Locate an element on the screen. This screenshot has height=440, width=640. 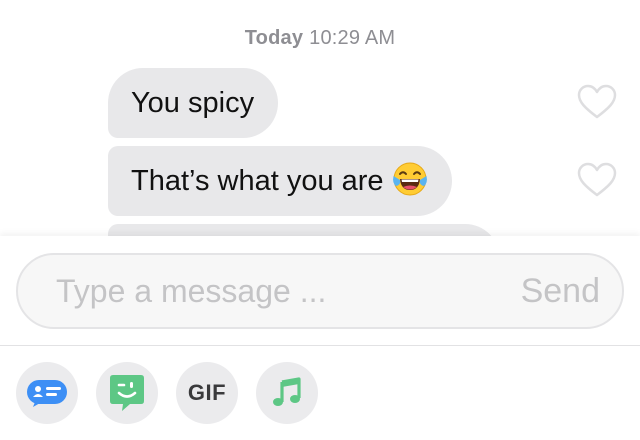
send-button: Send is located at coordinates (560, 291).